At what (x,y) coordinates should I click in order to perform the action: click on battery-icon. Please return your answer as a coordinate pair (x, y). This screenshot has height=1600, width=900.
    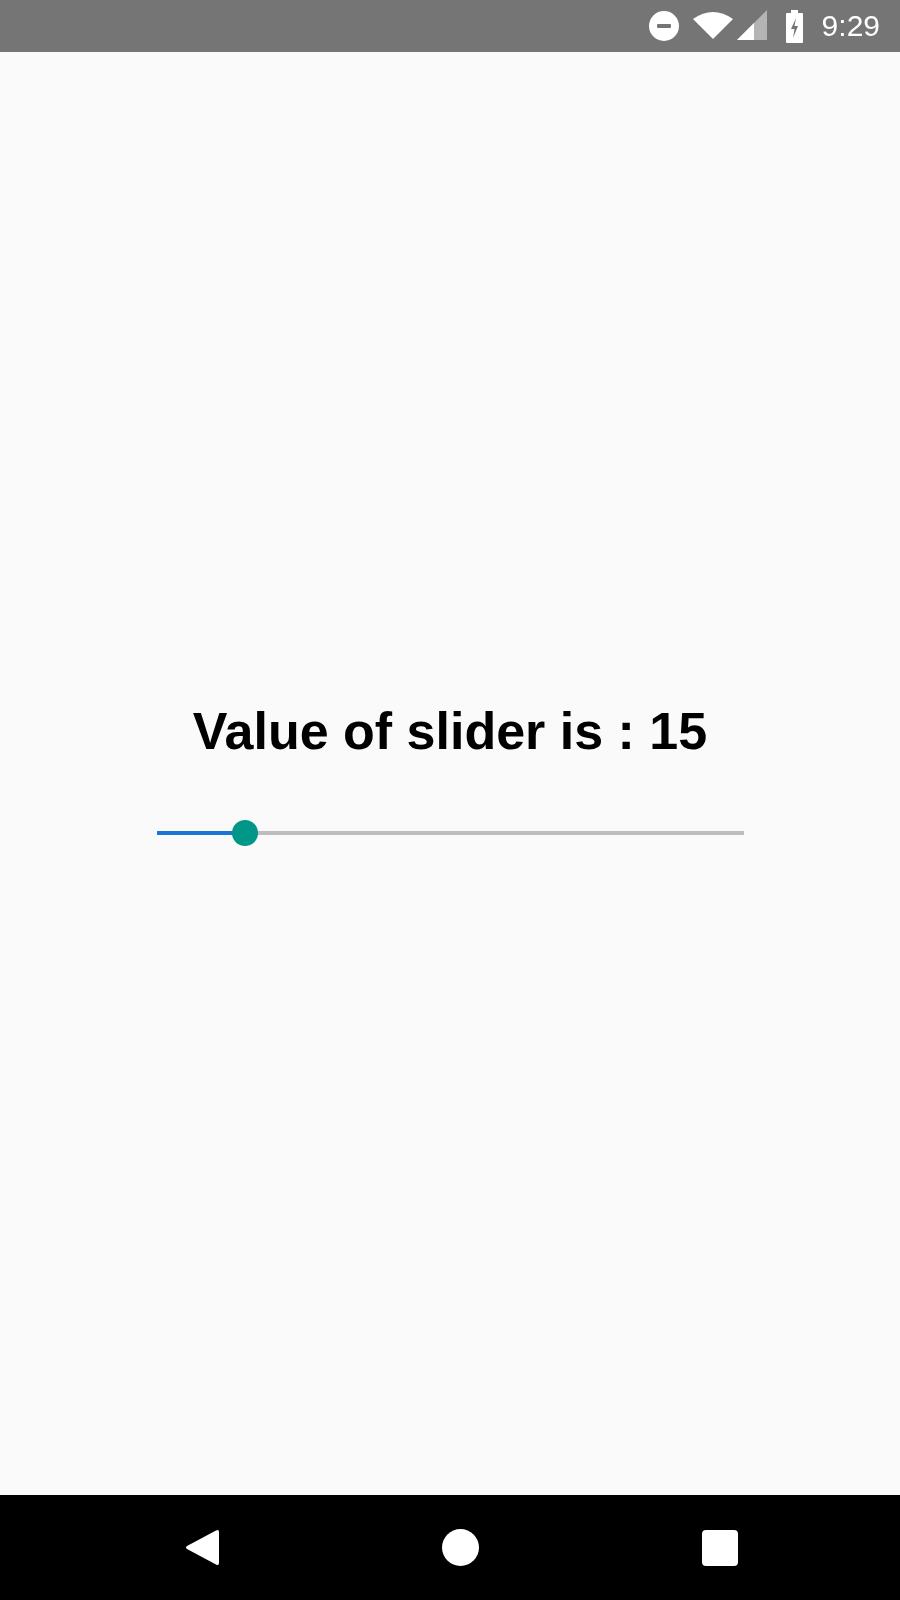
    Looking at the image, I should click on (794, 26).